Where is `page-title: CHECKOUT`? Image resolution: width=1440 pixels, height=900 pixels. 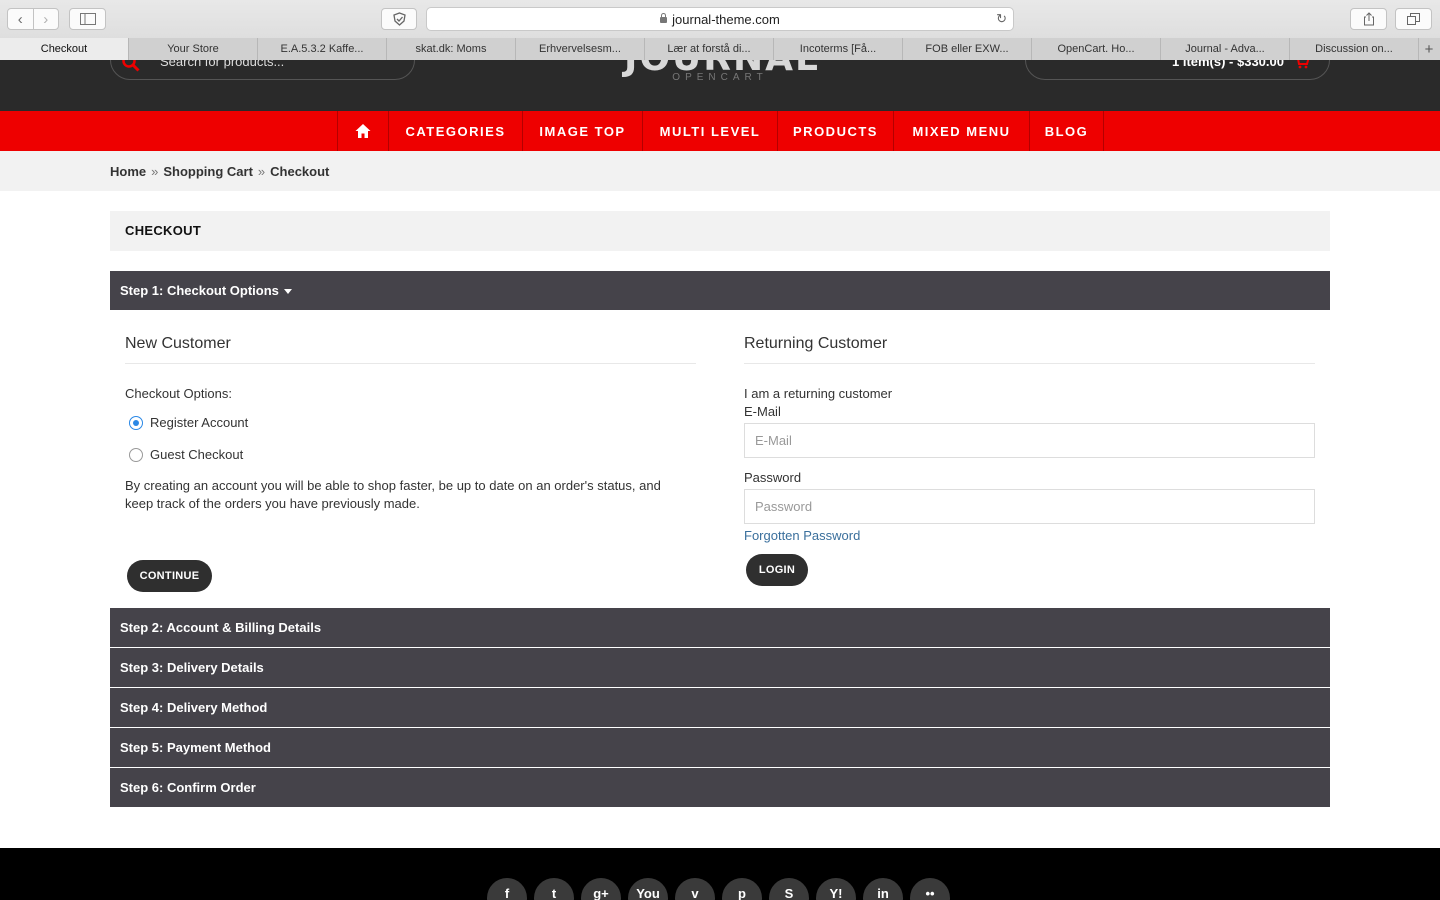 page-title: CHECKOUT is located at coordinates (163, 230).